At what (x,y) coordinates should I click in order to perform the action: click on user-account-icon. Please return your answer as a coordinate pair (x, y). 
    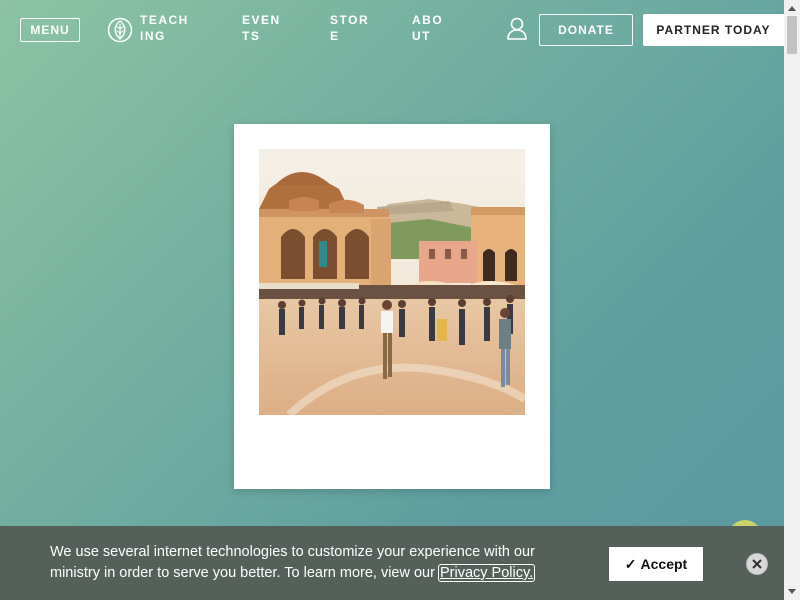
    Looking at the image, I should click on (517, 29).